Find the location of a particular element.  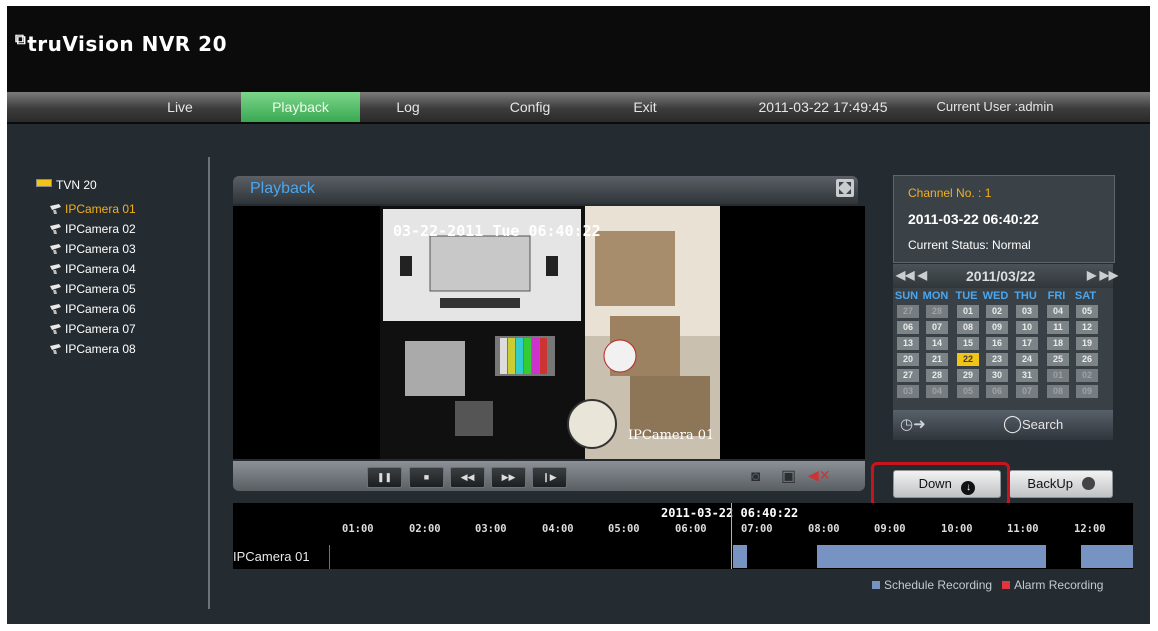

search-button: Search is located at coordinates (1042, 424).